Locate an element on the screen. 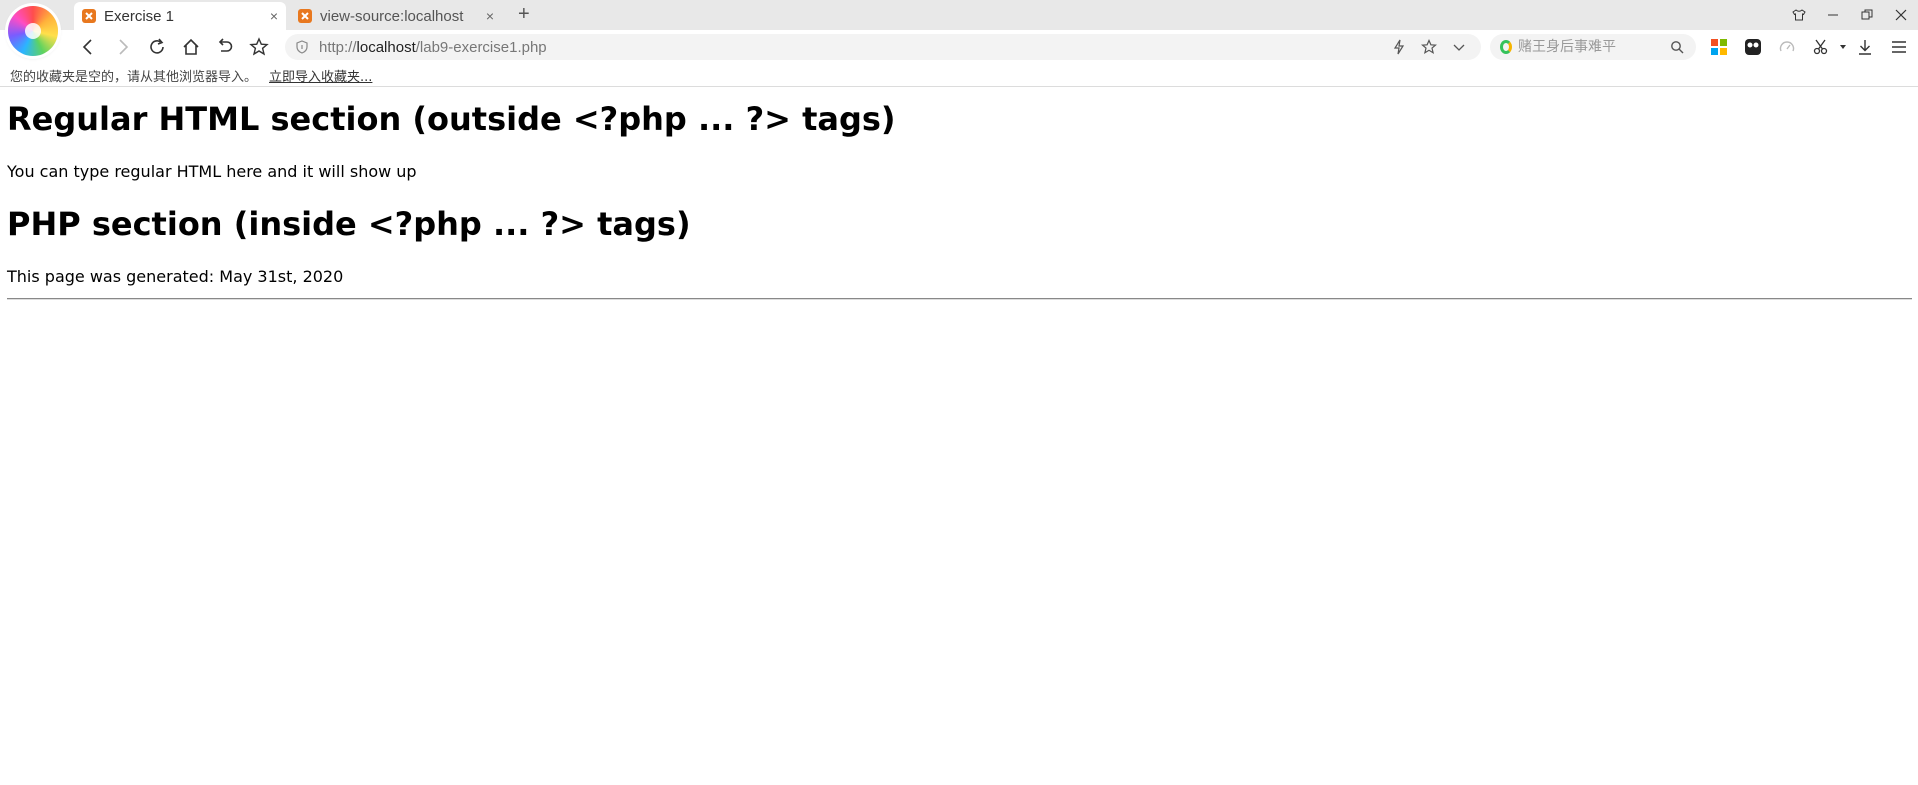 Image resolution: width=1918 pixels, height=785 pixels. menu-icon is located at coordinates (1899, 47).